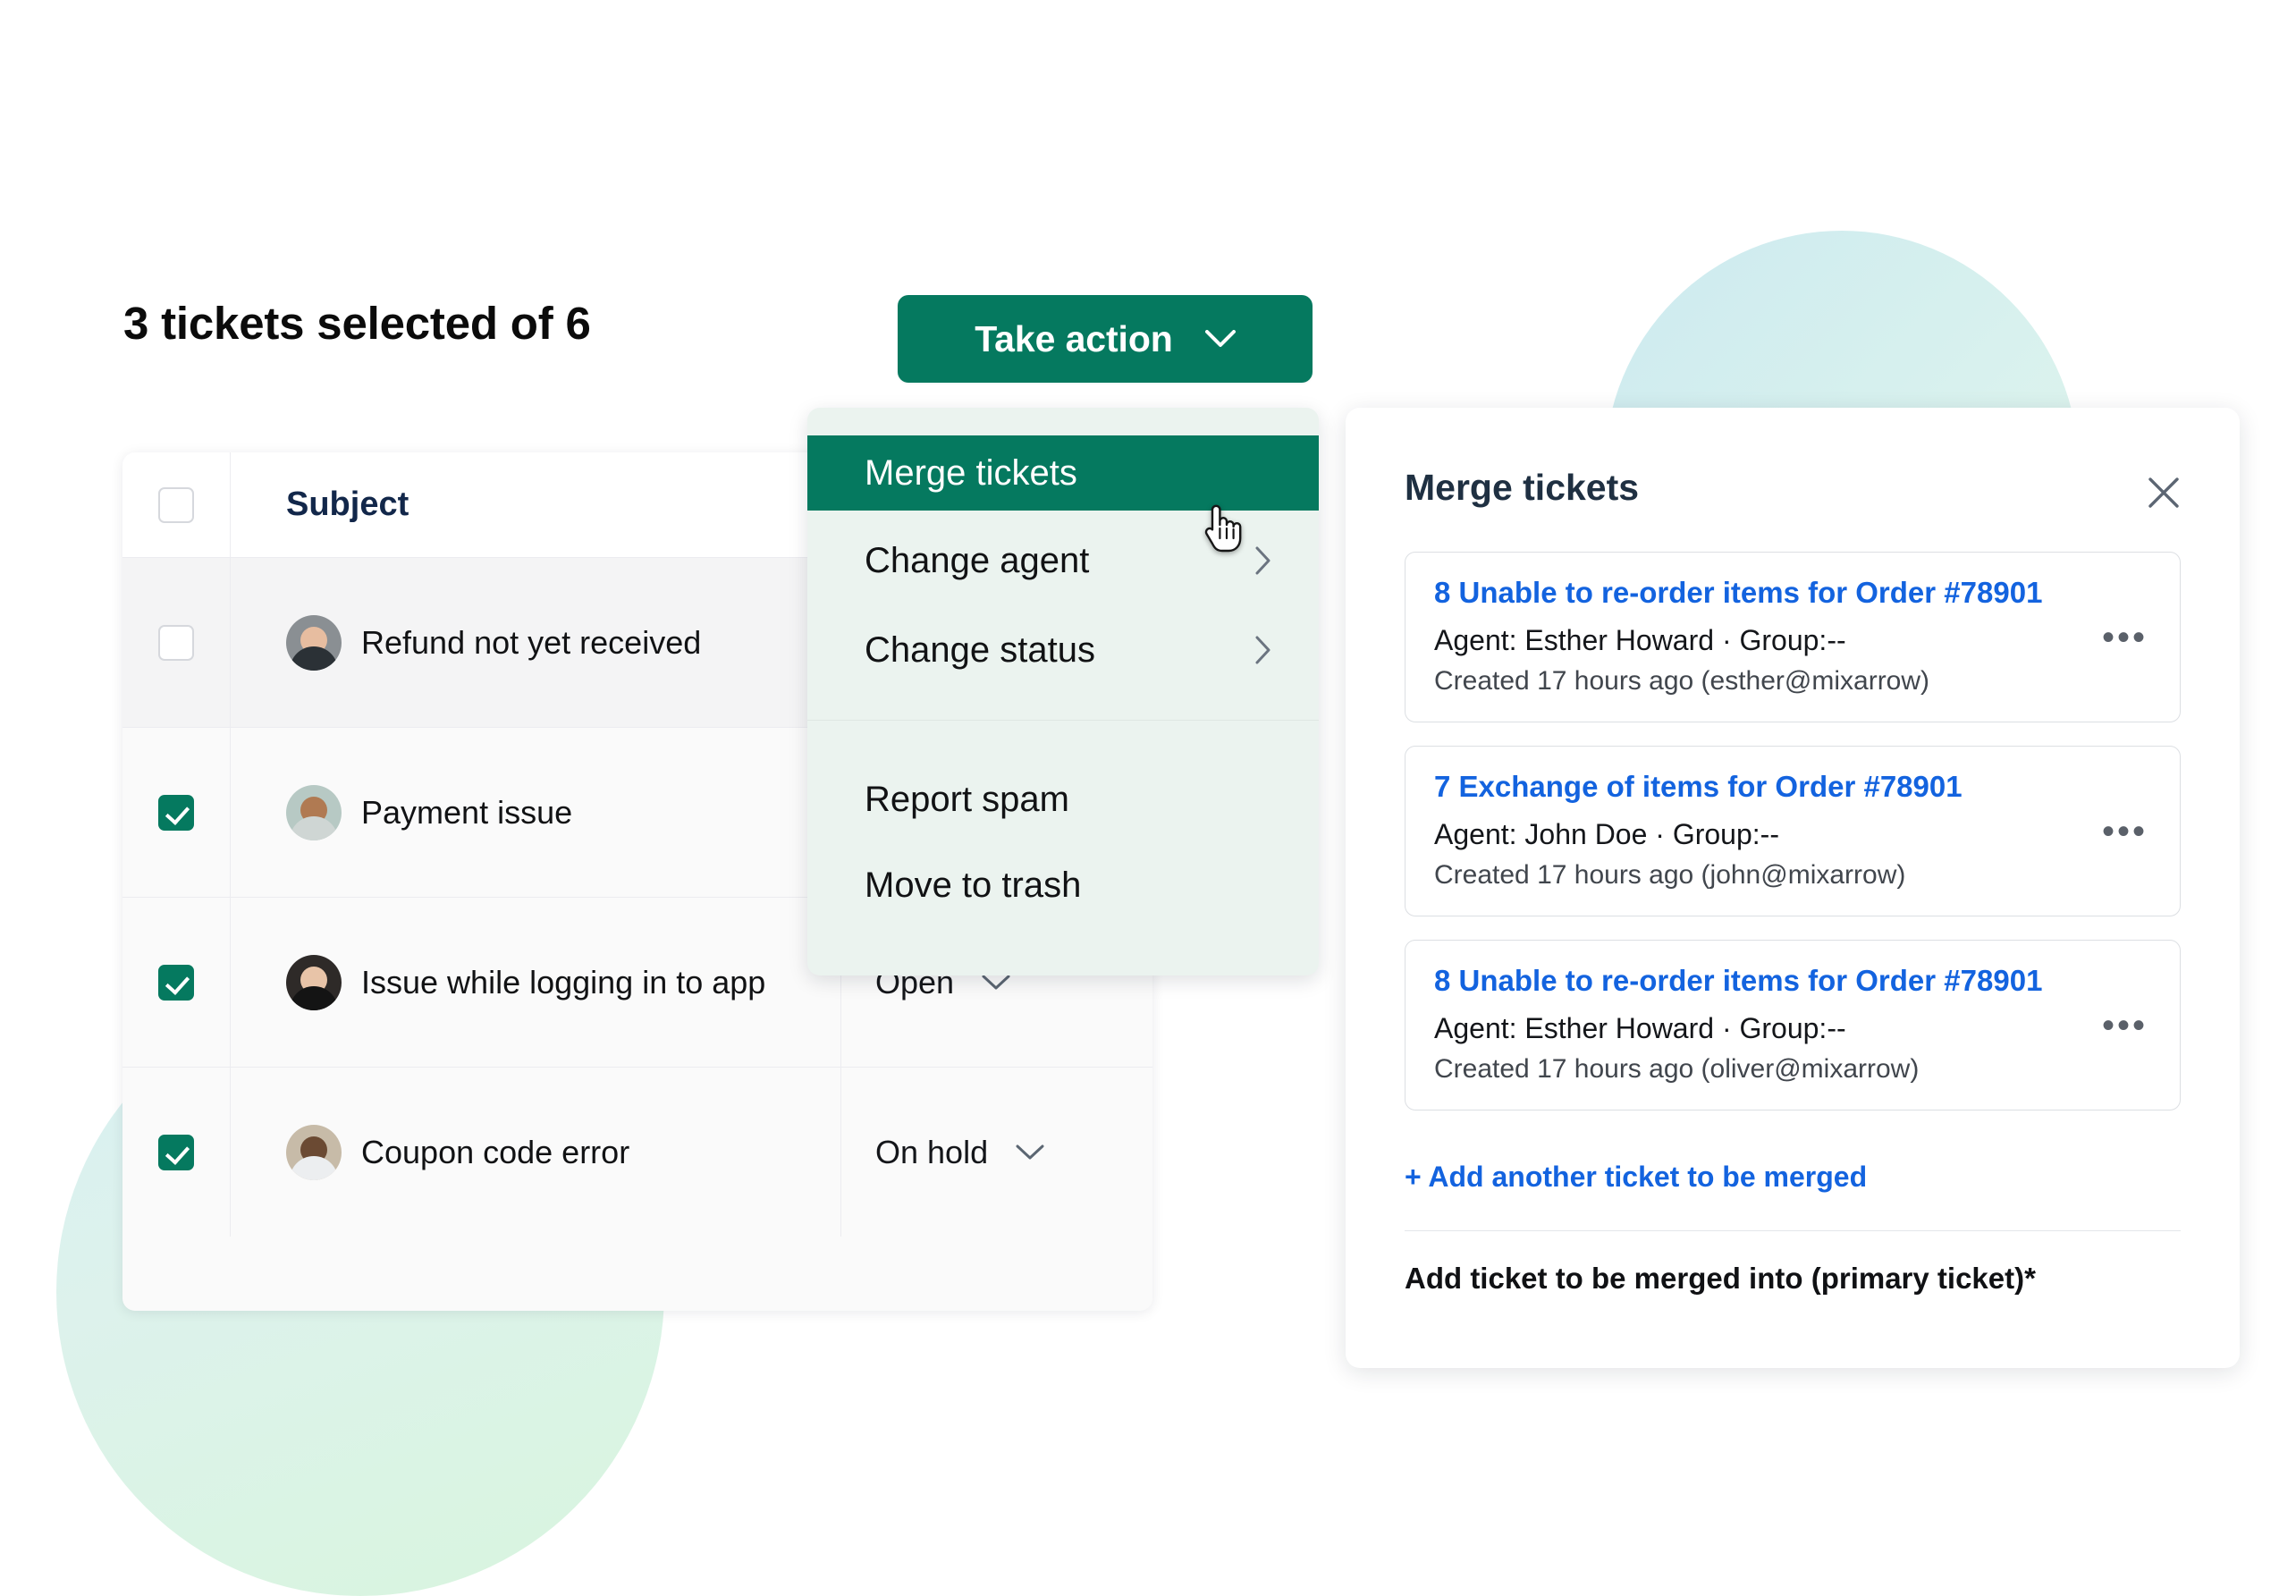 Image resolution: width=2296 pixels, height=1596 pixels. I want to click on row-status-label: On hold, so click(932, 1151).